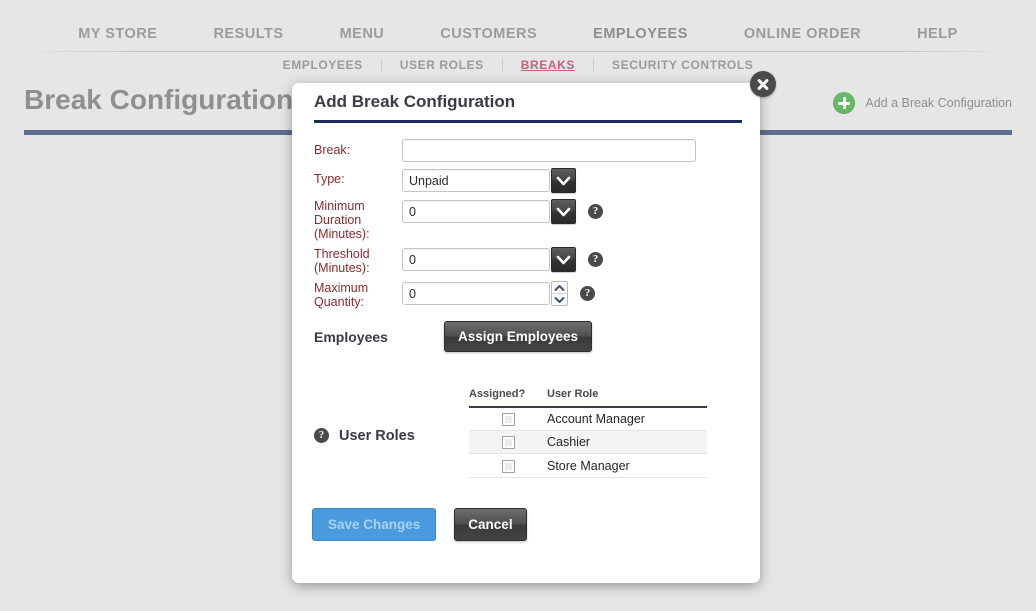  I want to click on user-roles-help-icon: ?, so click(321, 436).